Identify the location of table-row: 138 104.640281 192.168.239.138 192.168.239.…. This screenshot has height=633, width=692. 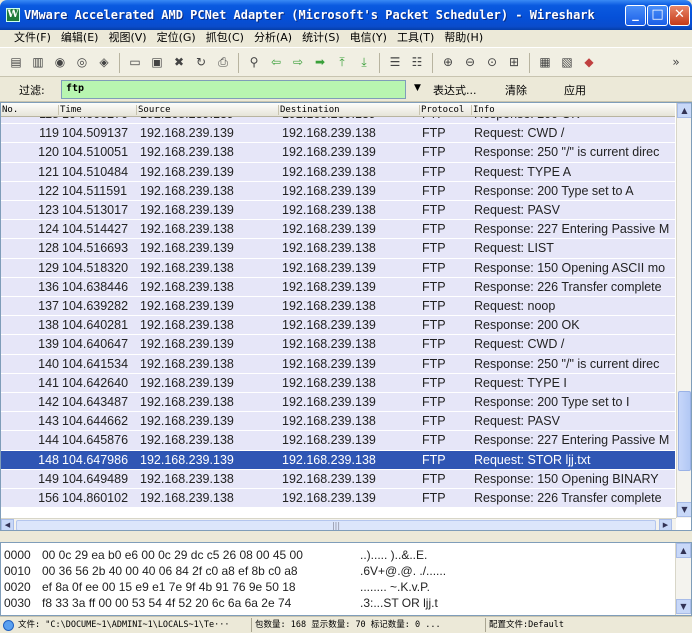
(338, 326).